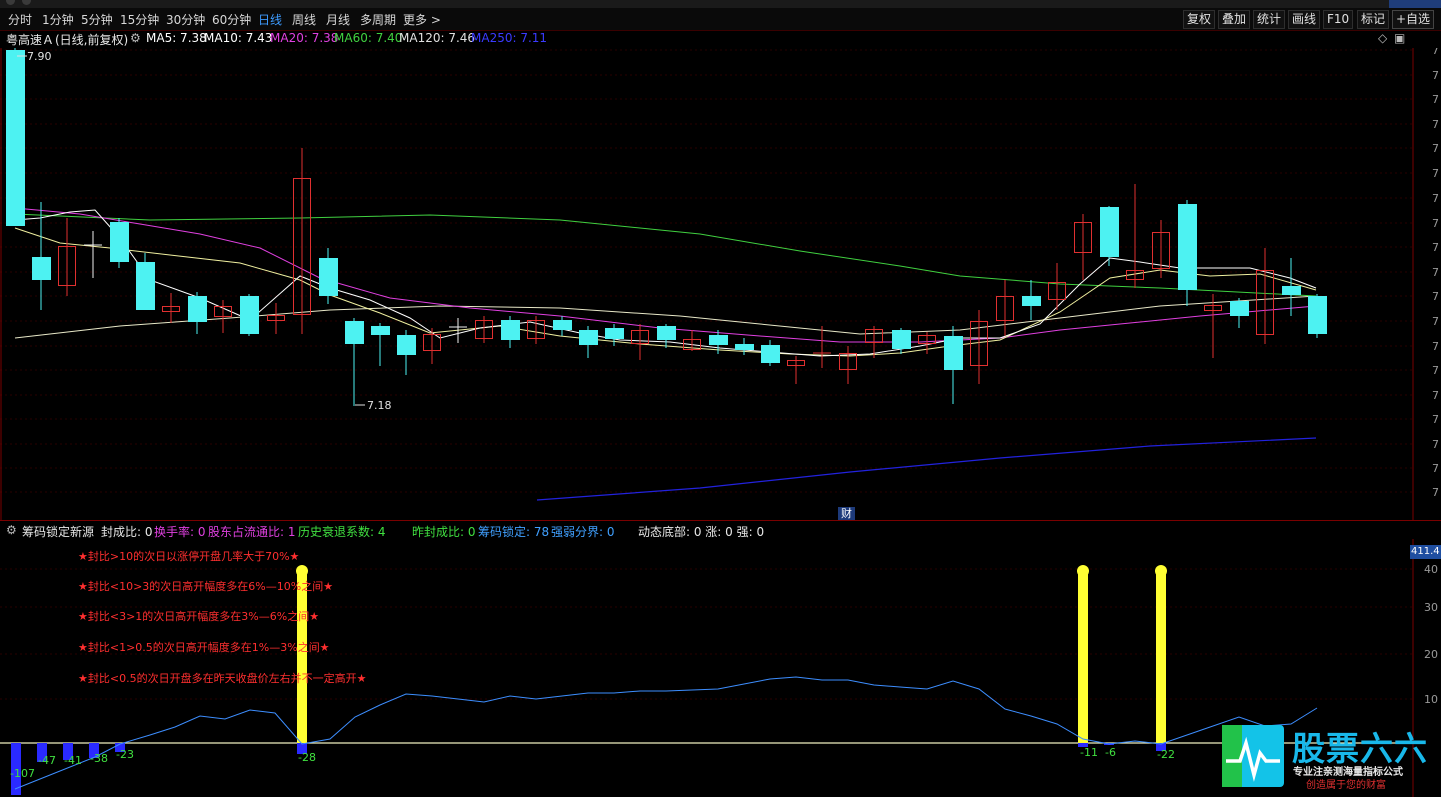  Describe the element at coordinates (368, 38) in the screenshot. I see `ma60-label: MA60: 7.40` at that location.